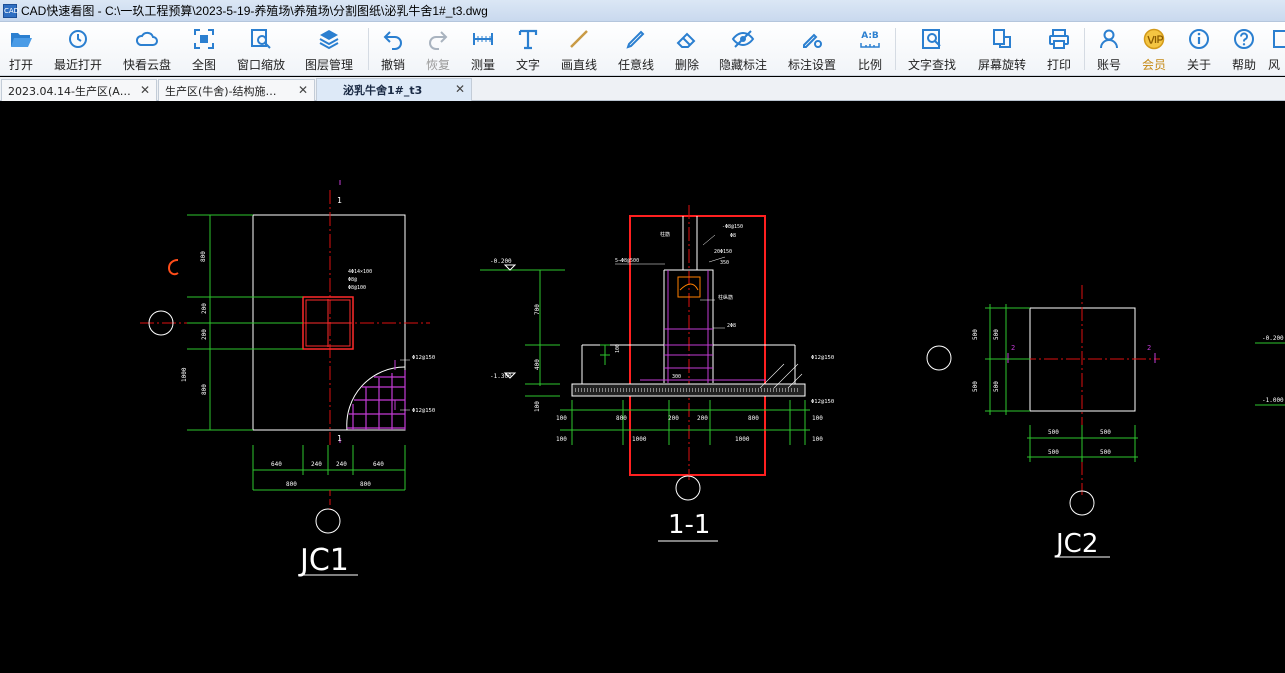 Image resolution: width=1285 pixels, height=673 pixels. What do you see at coordinates (733, 236) in the screenshot?
I see `svg-text: Φ8` at bounding box center [733, 236].